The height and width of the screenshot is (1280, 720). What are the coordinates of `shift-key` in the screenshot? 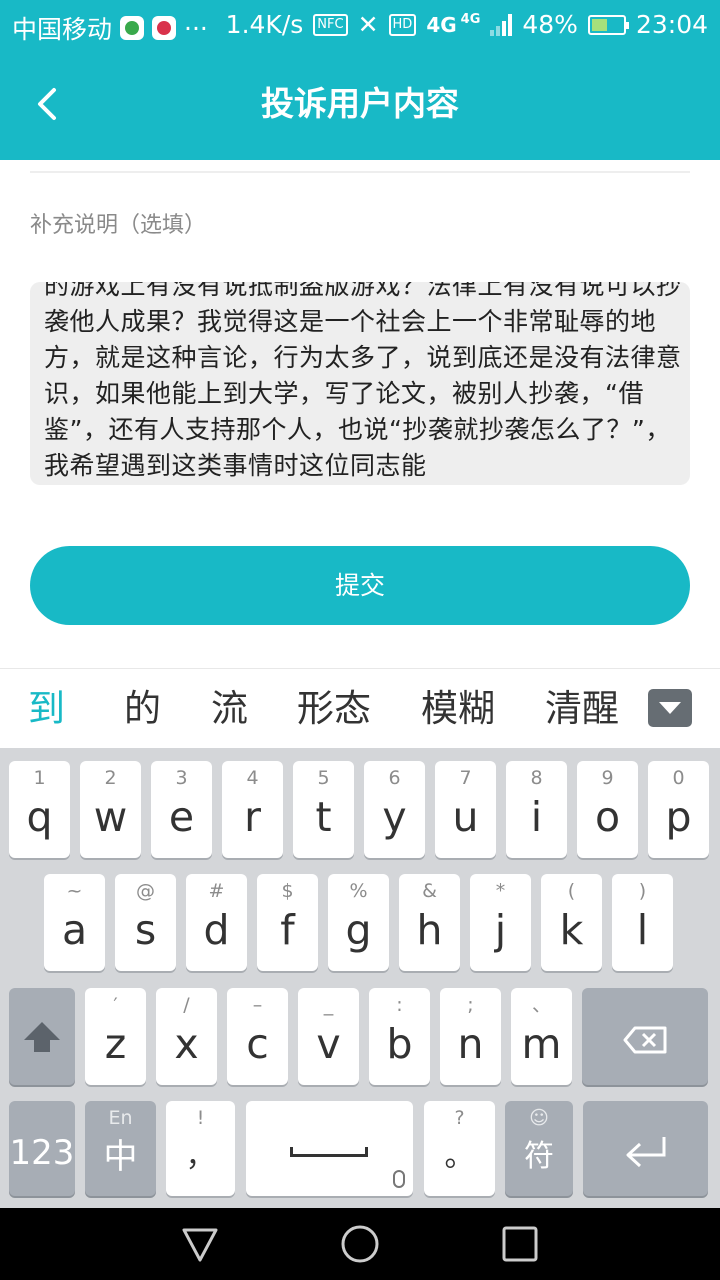 It's located at (42, 1036).